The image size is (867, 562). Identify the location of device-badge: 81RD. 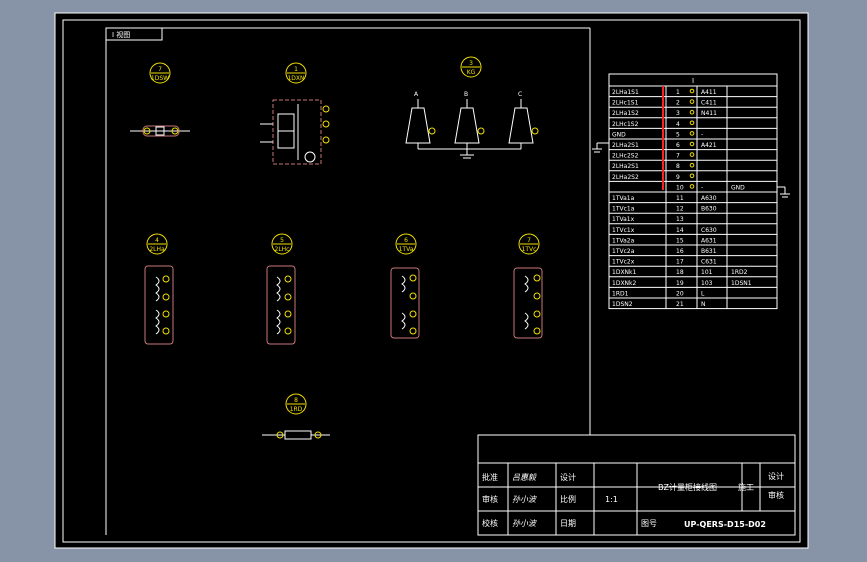
(296, 404).